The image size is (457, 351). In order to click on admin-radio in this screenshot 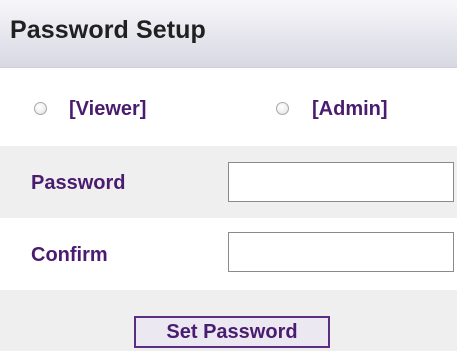, I will do `click(282, 108)`.